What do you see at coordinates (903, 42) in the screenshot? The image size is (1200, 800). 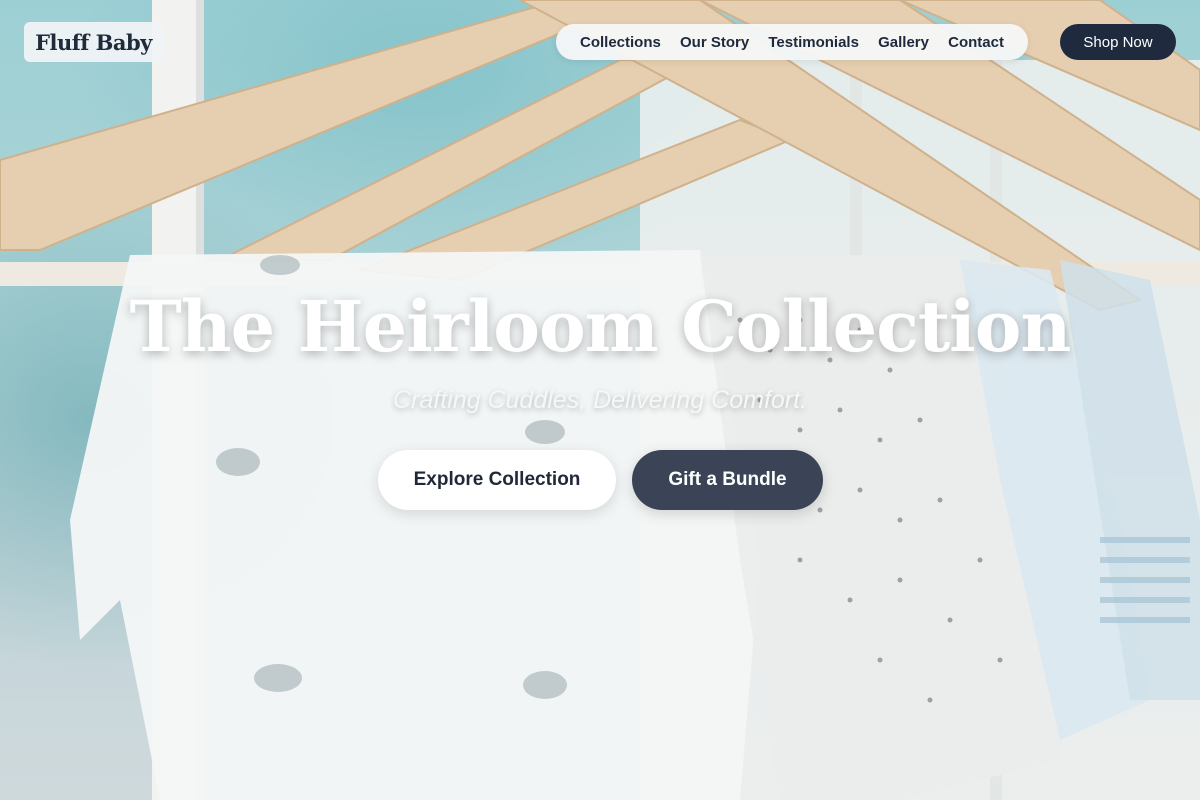 I see `nav-item-gallery: Gallery` at bounding box center [903, 42].